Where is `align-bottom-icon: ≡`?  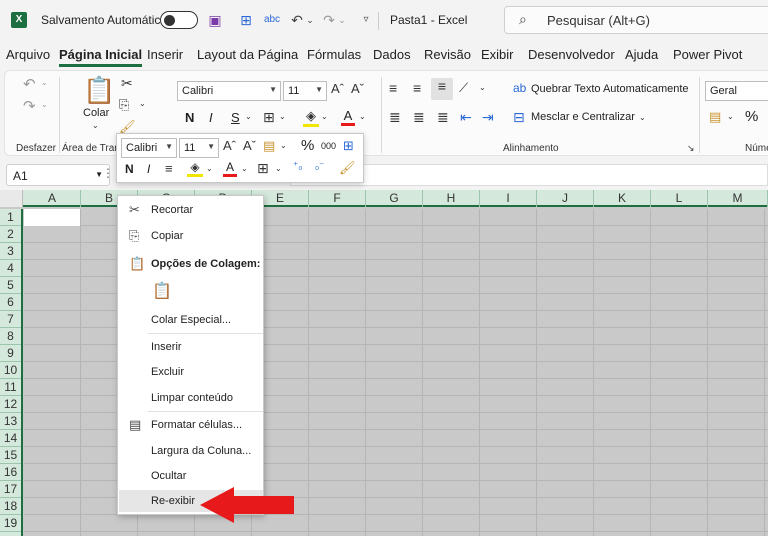 align-bottom-icon: ≡ is located at coordinates (442, 89).